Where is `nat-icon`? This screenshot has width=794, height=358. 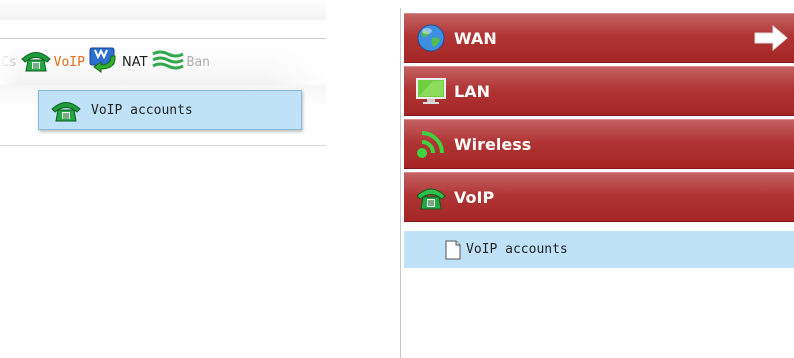 nat-icon is located at coordinates (104, 62).